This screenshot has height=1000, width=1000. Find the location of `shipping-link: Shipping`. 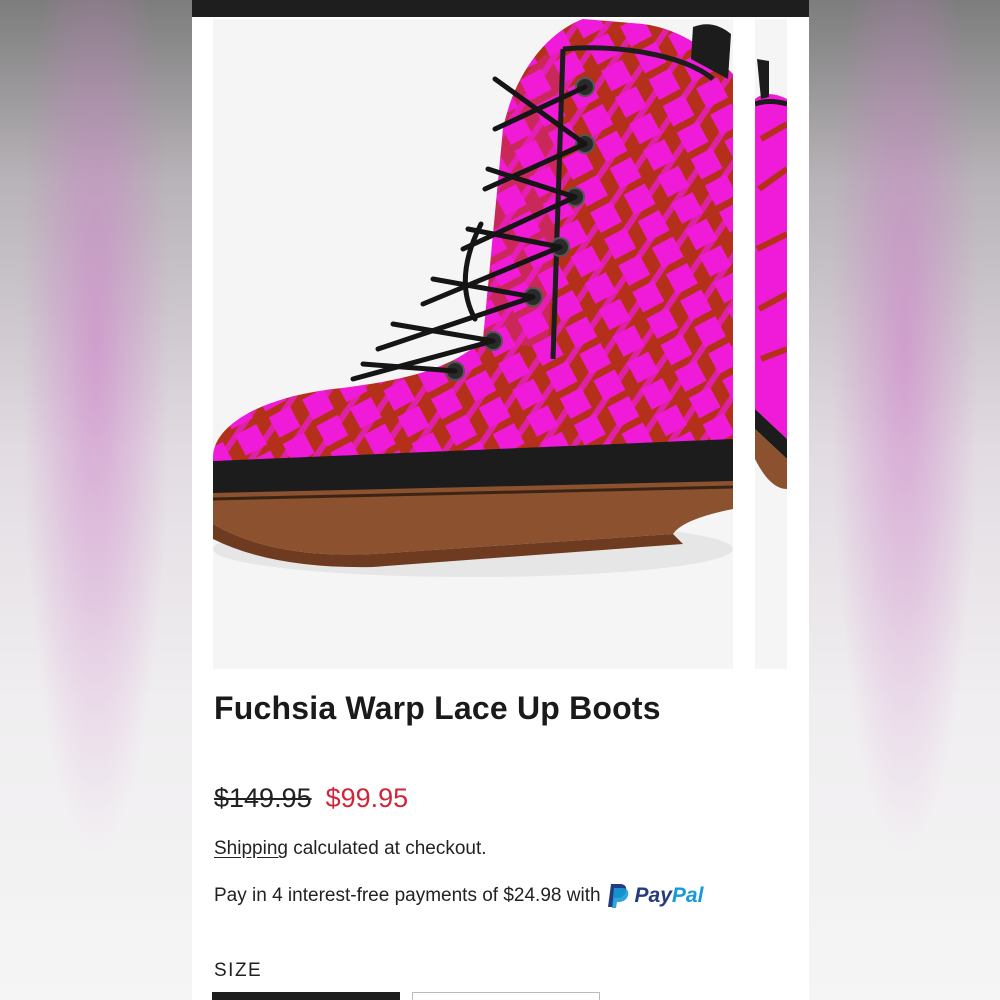

shipping-link: Shipping is located at coordinates (251, 848).